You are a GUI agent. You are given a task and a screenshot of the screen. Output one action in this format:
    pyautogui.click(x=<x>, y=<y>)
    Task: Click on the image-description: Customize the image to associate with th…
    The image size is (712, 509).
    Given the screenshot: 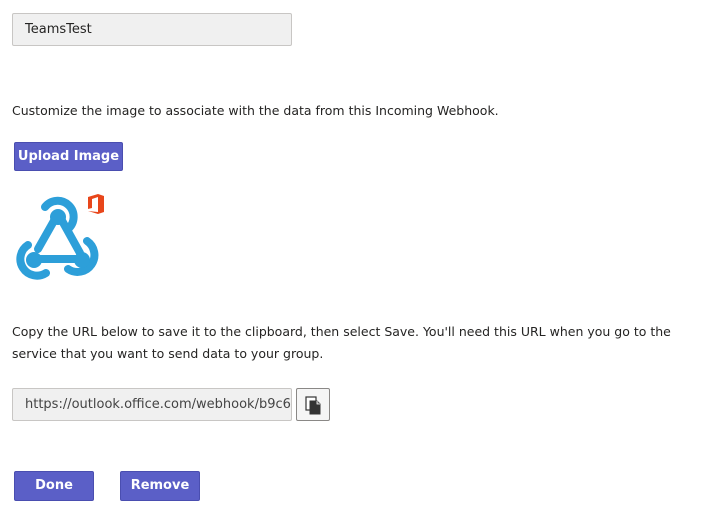 What is the action you would take?
    pyautogui.click(x=255, y=110)
    